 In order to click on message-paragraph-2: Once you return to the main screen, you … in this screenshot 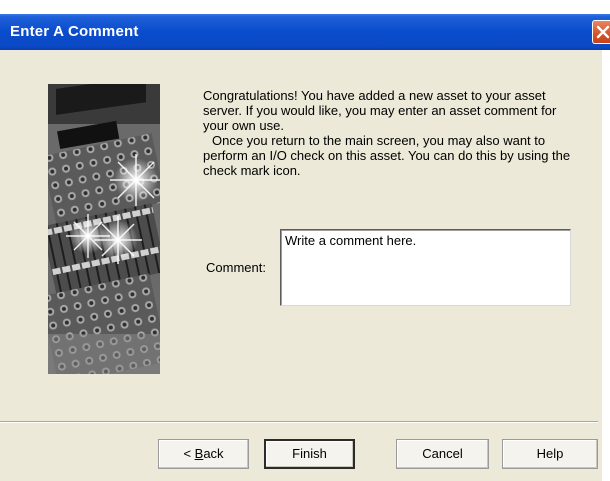, I will do `click(387, 155)`.